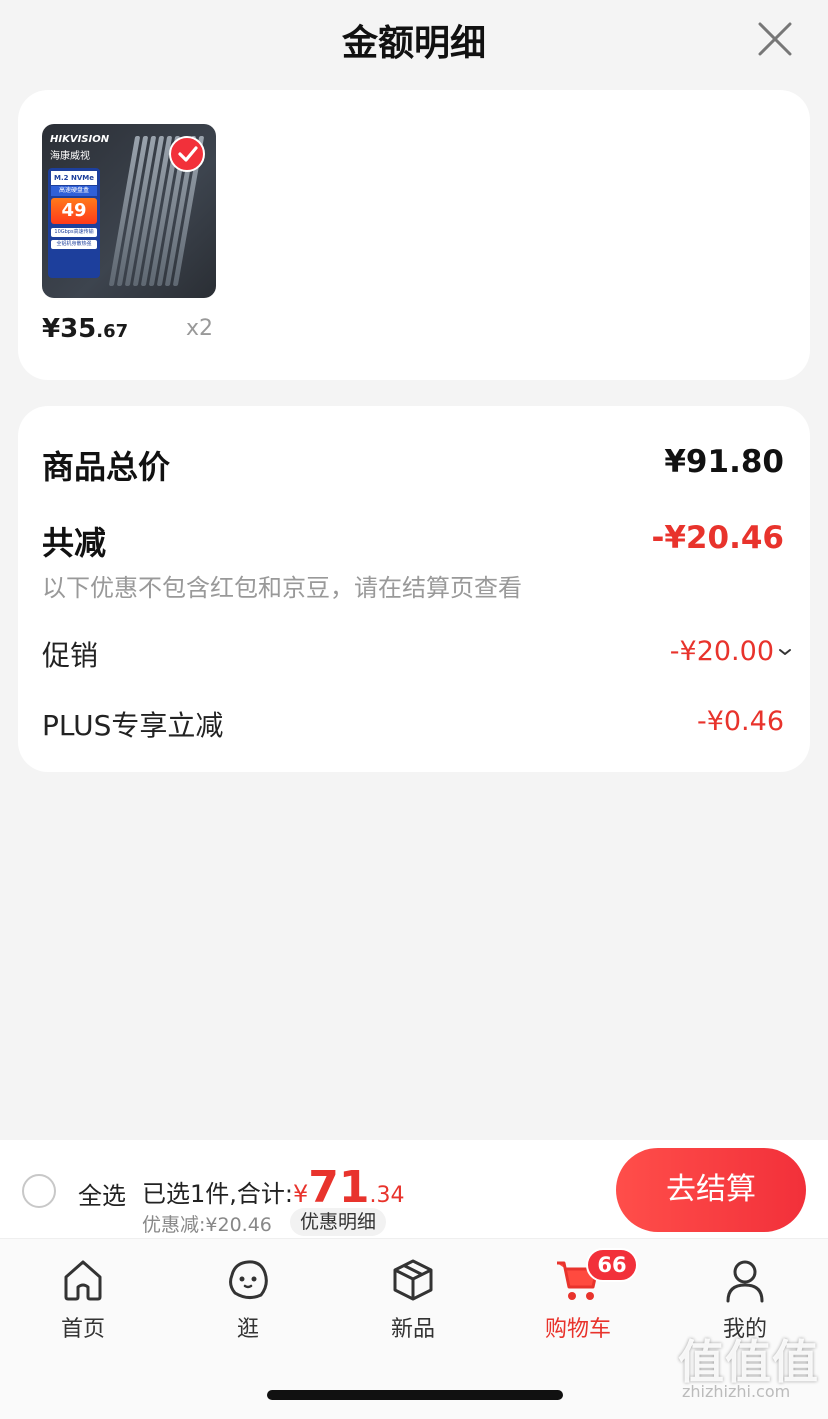 This screenshot has height=1419, width=828. Describe the element at coordinates (721, 651) in the screenshot. I see `promo-value: -¥20.00` at that location.